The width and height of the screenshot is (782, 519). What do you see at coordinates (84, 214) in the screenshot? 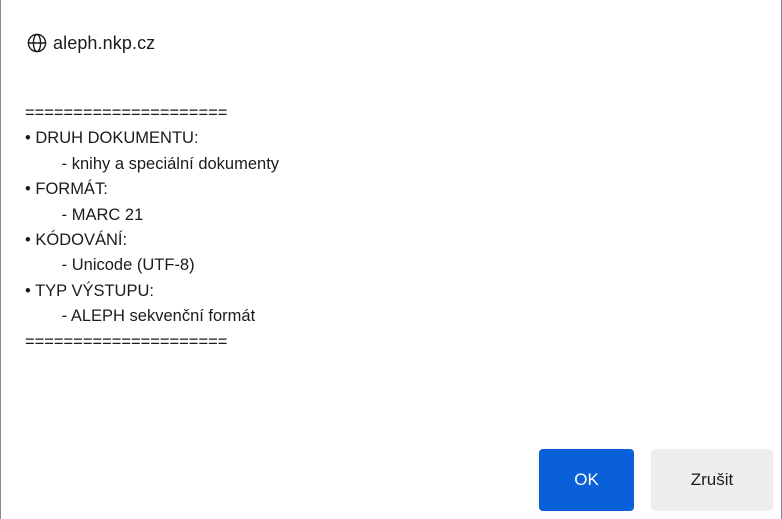
I see `message-line: - MARC 21` at bounding box center [84, 214].